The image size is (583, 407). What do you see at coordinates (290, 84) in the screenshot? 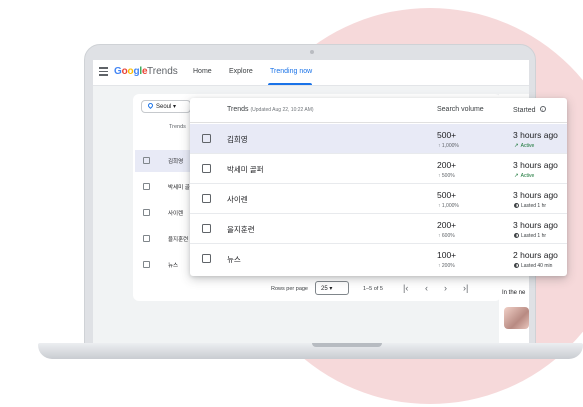
I see `active-tab-indicator` at bounding box center [290, 84].